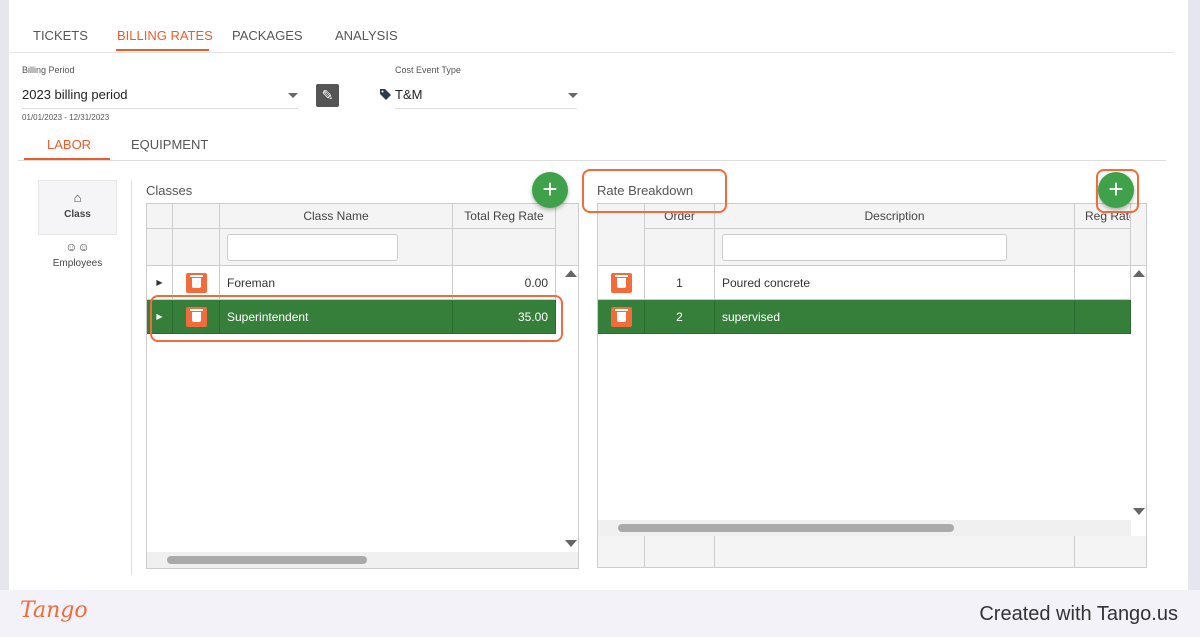 The height and width of the screenshot is (637, 1200). I want to click on graduation-cap-icon: ⌂, so click(77, 197).